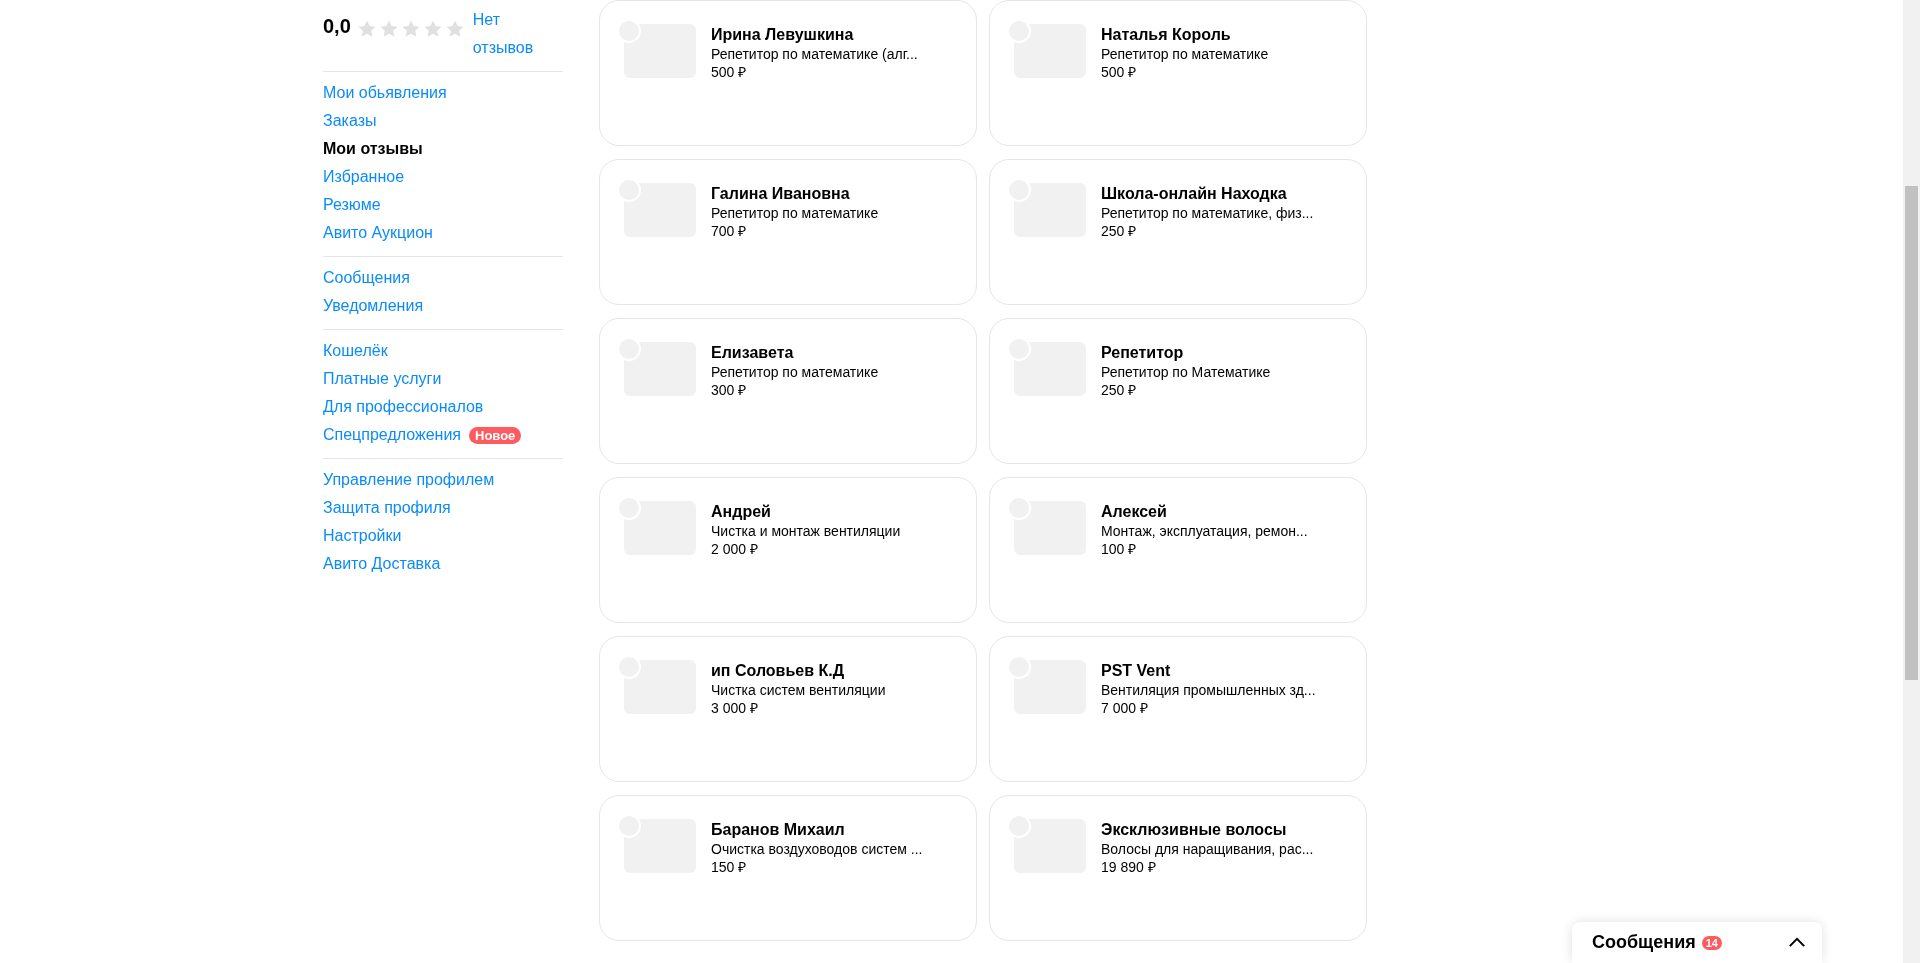 The image size is (1920, 963). What do you see at coordinates (1178, 709) in the screenshot?
I see `listing-card: PST Vent Вентиляция промышленных зд... 7 000 ₽` at bounding box center [1178, 709].